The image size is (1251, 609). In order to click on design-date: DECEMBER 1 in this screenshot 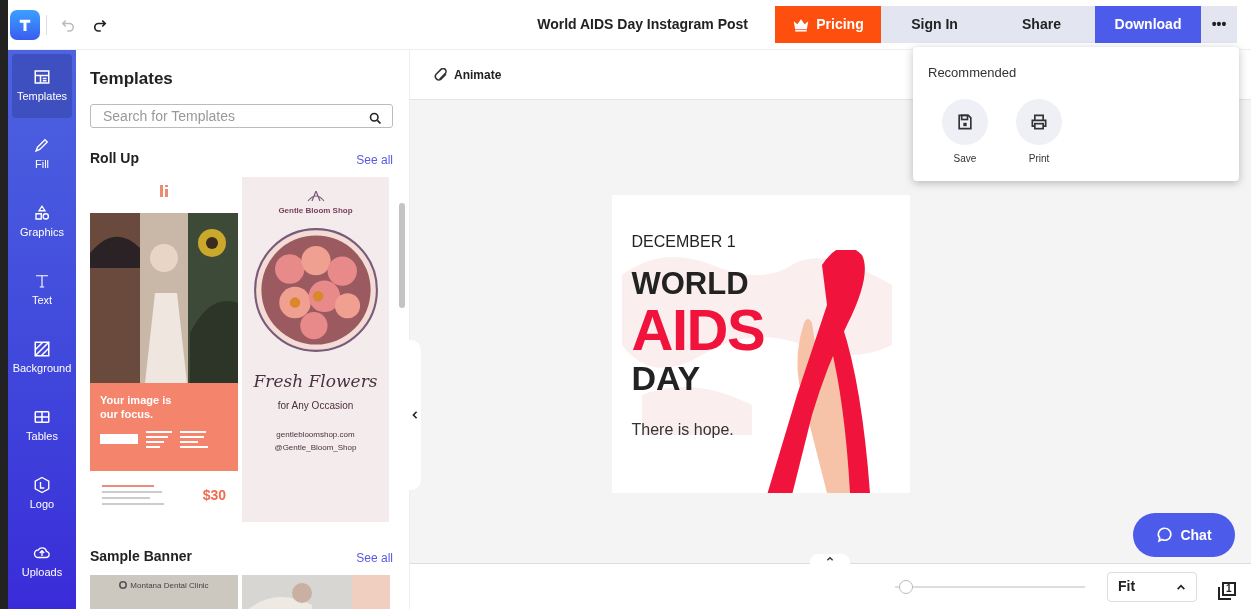, I will do `click(684, 242)`.